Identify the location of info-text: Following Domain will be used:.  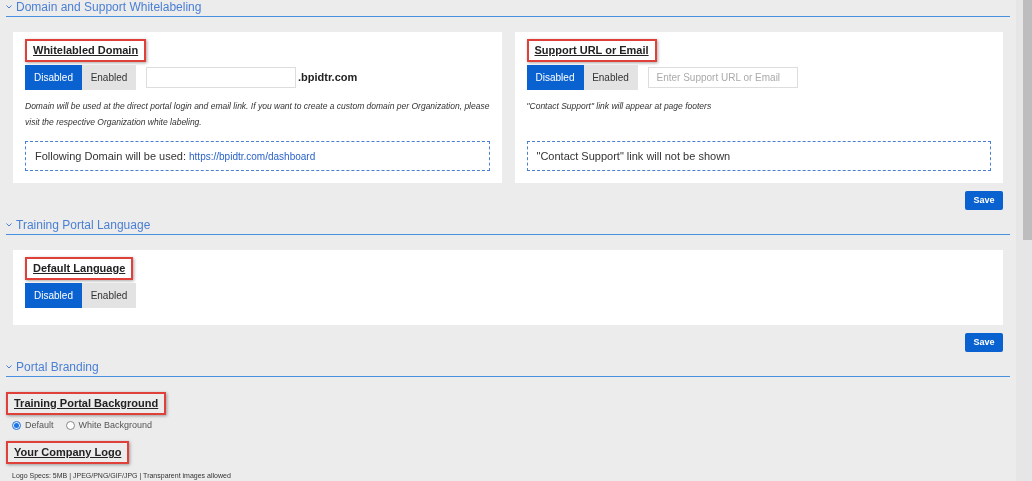
(110, 156).